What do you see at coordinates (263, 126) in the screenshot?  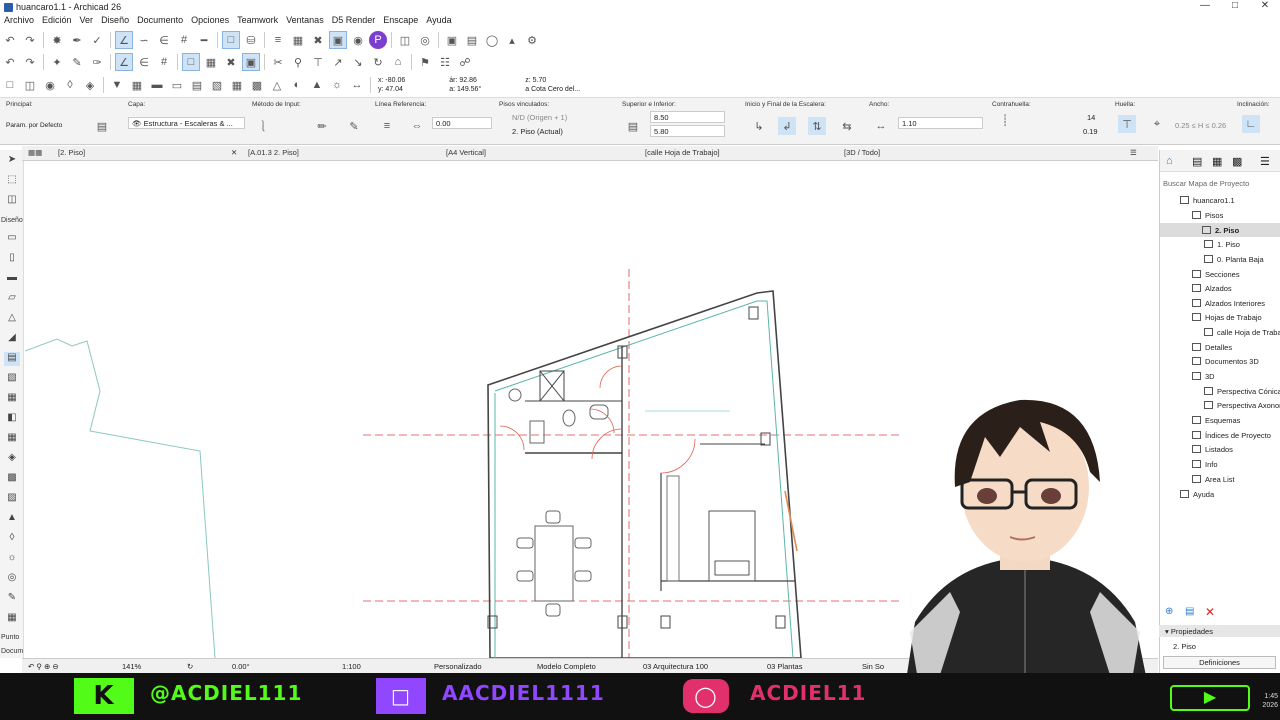 I see `input-method-icon: ⎱` at bounding box center [263, 126].